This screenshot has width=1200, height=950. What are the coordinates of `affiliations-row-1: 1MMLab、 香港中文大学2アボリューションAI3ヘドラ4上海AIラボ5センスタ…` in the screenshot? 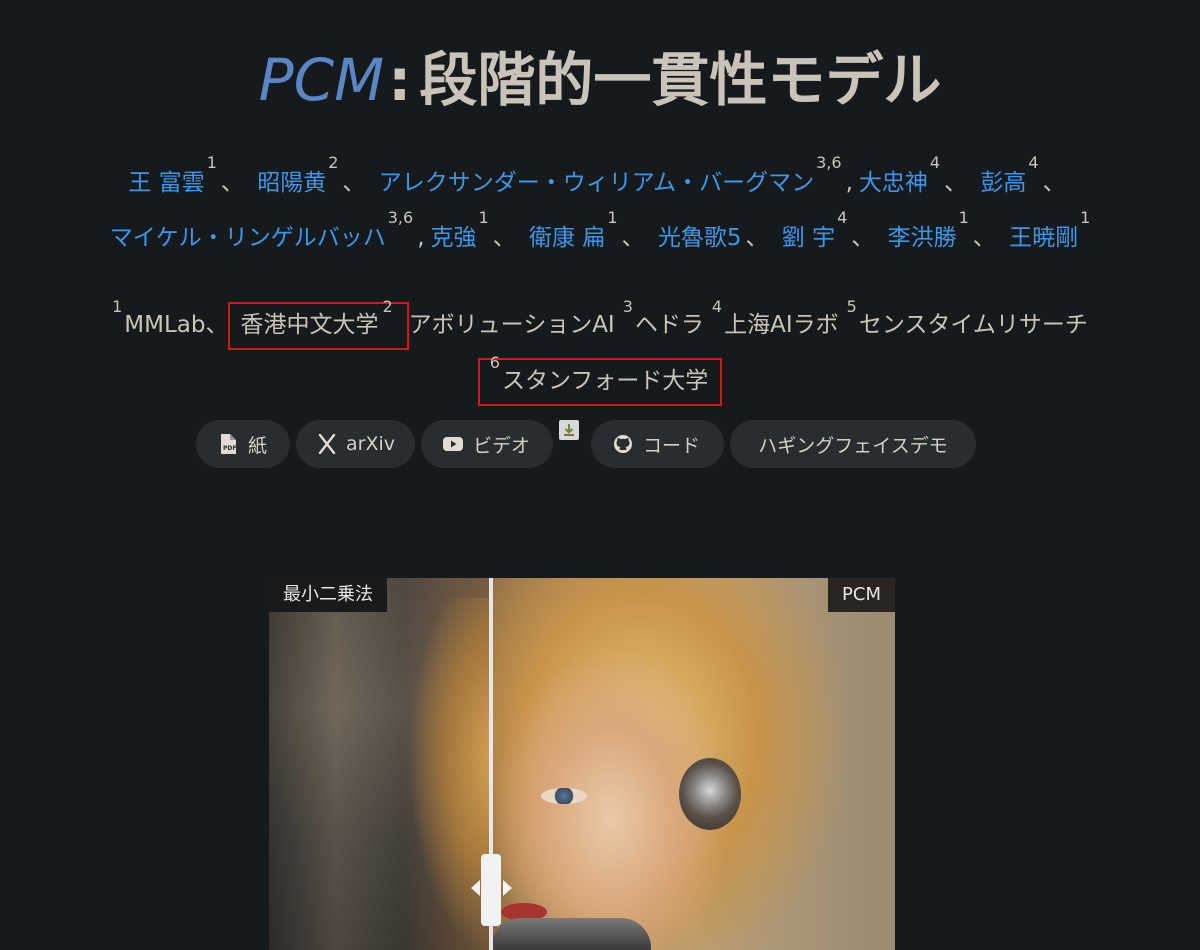 It's located at (600, 323).